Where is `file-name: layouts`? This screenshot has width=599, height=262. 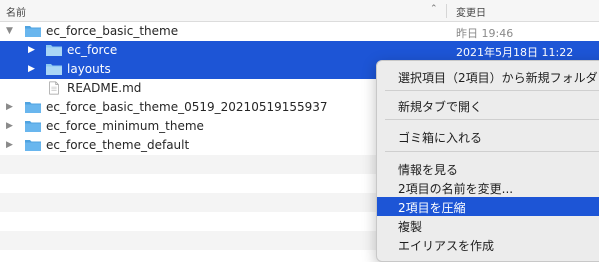 file-name: layouts is located at coordinates (89, 69).